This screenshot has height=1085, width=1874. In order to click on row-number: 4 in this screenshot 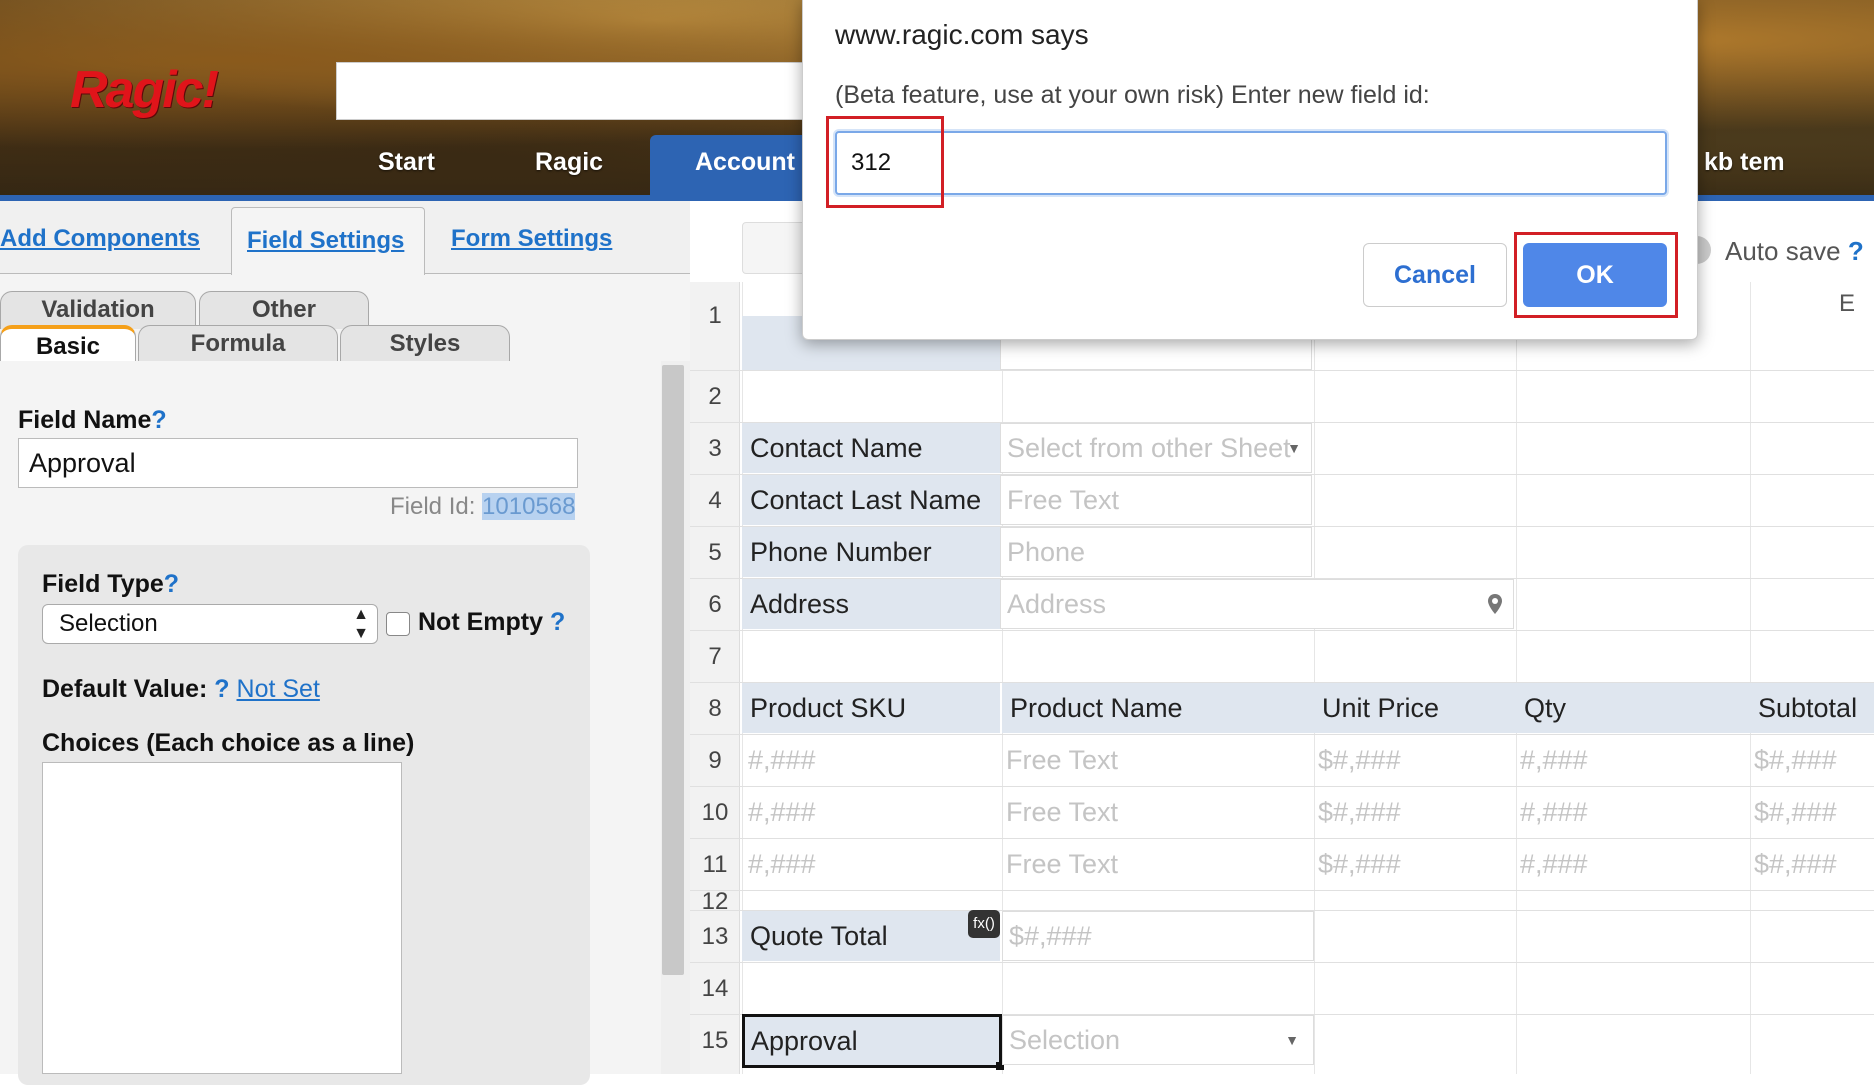, I will do `click(715, 500)`.